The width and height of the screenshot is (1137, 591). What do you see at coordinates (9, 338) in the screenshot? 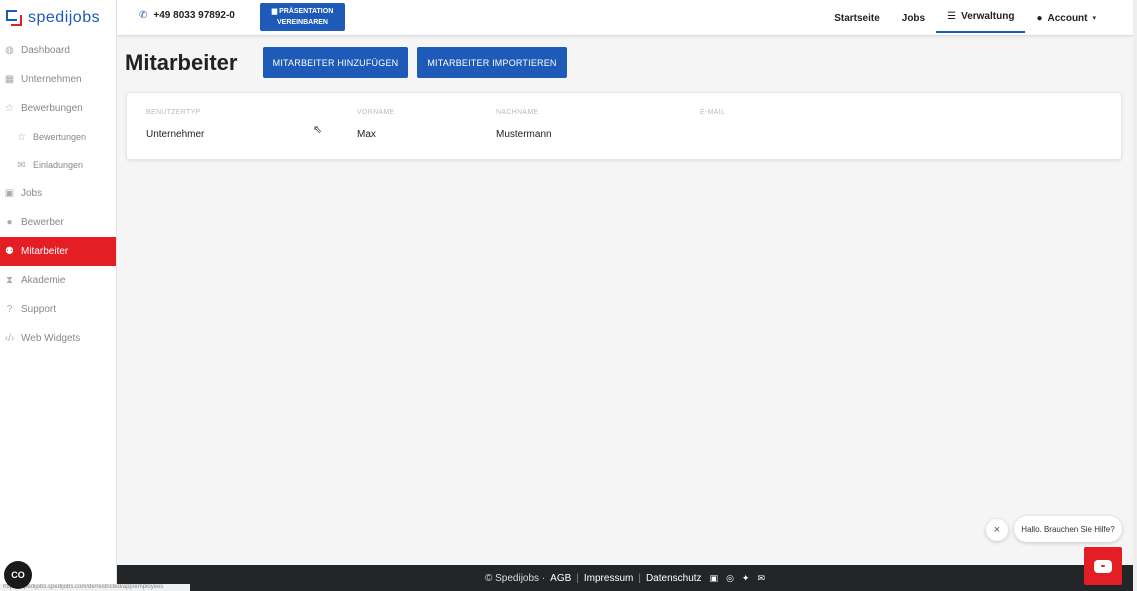
I see `code-icon: ‹/›` at bounding box center [9, 338].